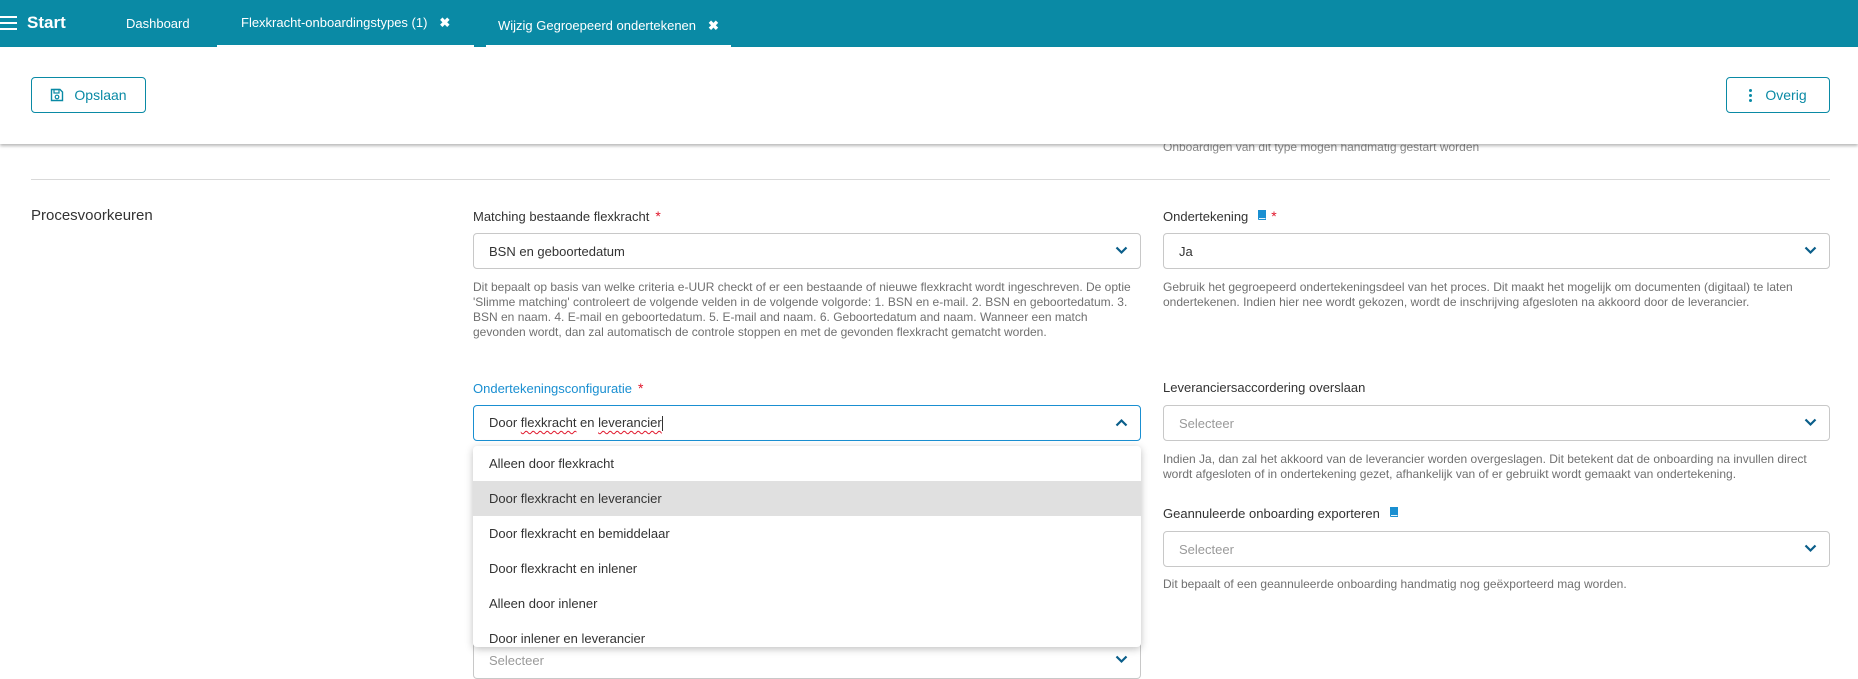 This screenshot has width=1858, height=679. Describe the element at coordinates (552, 388) in the screenshot. I see `label-text: Ondertekeningsconfiguratie` at that location.